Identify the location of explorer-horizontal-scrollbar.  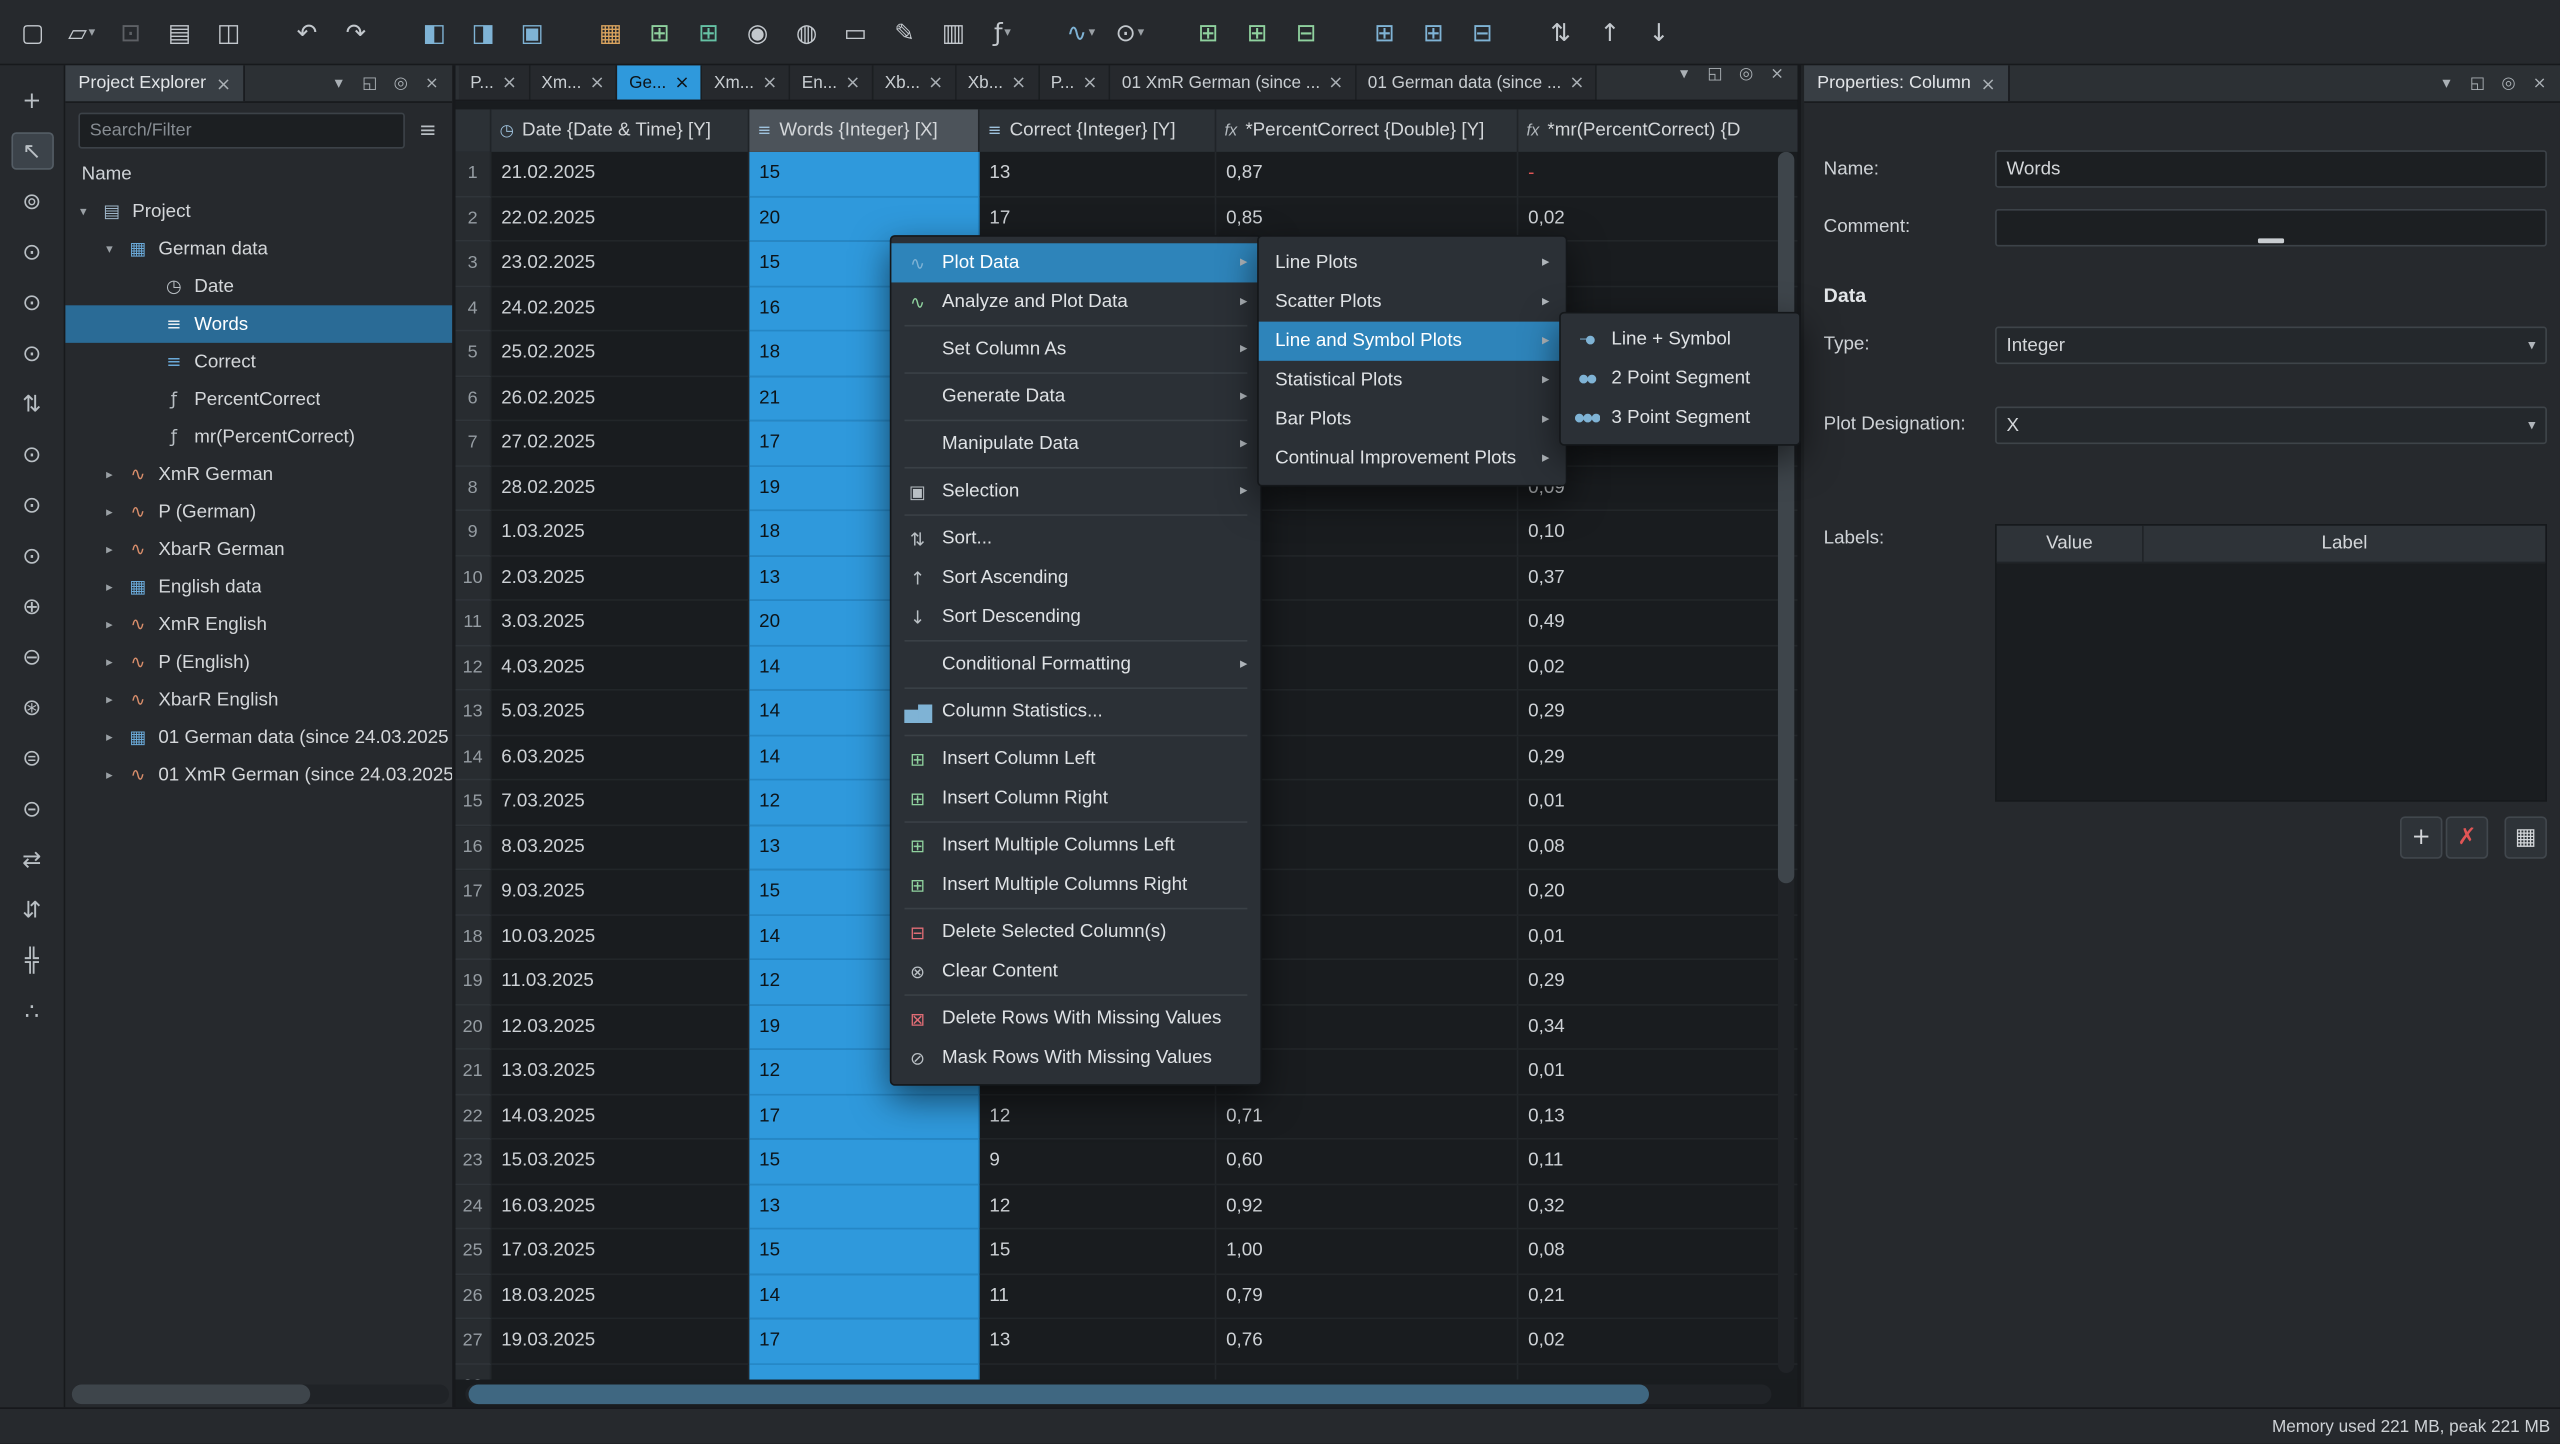
(260, 1394).